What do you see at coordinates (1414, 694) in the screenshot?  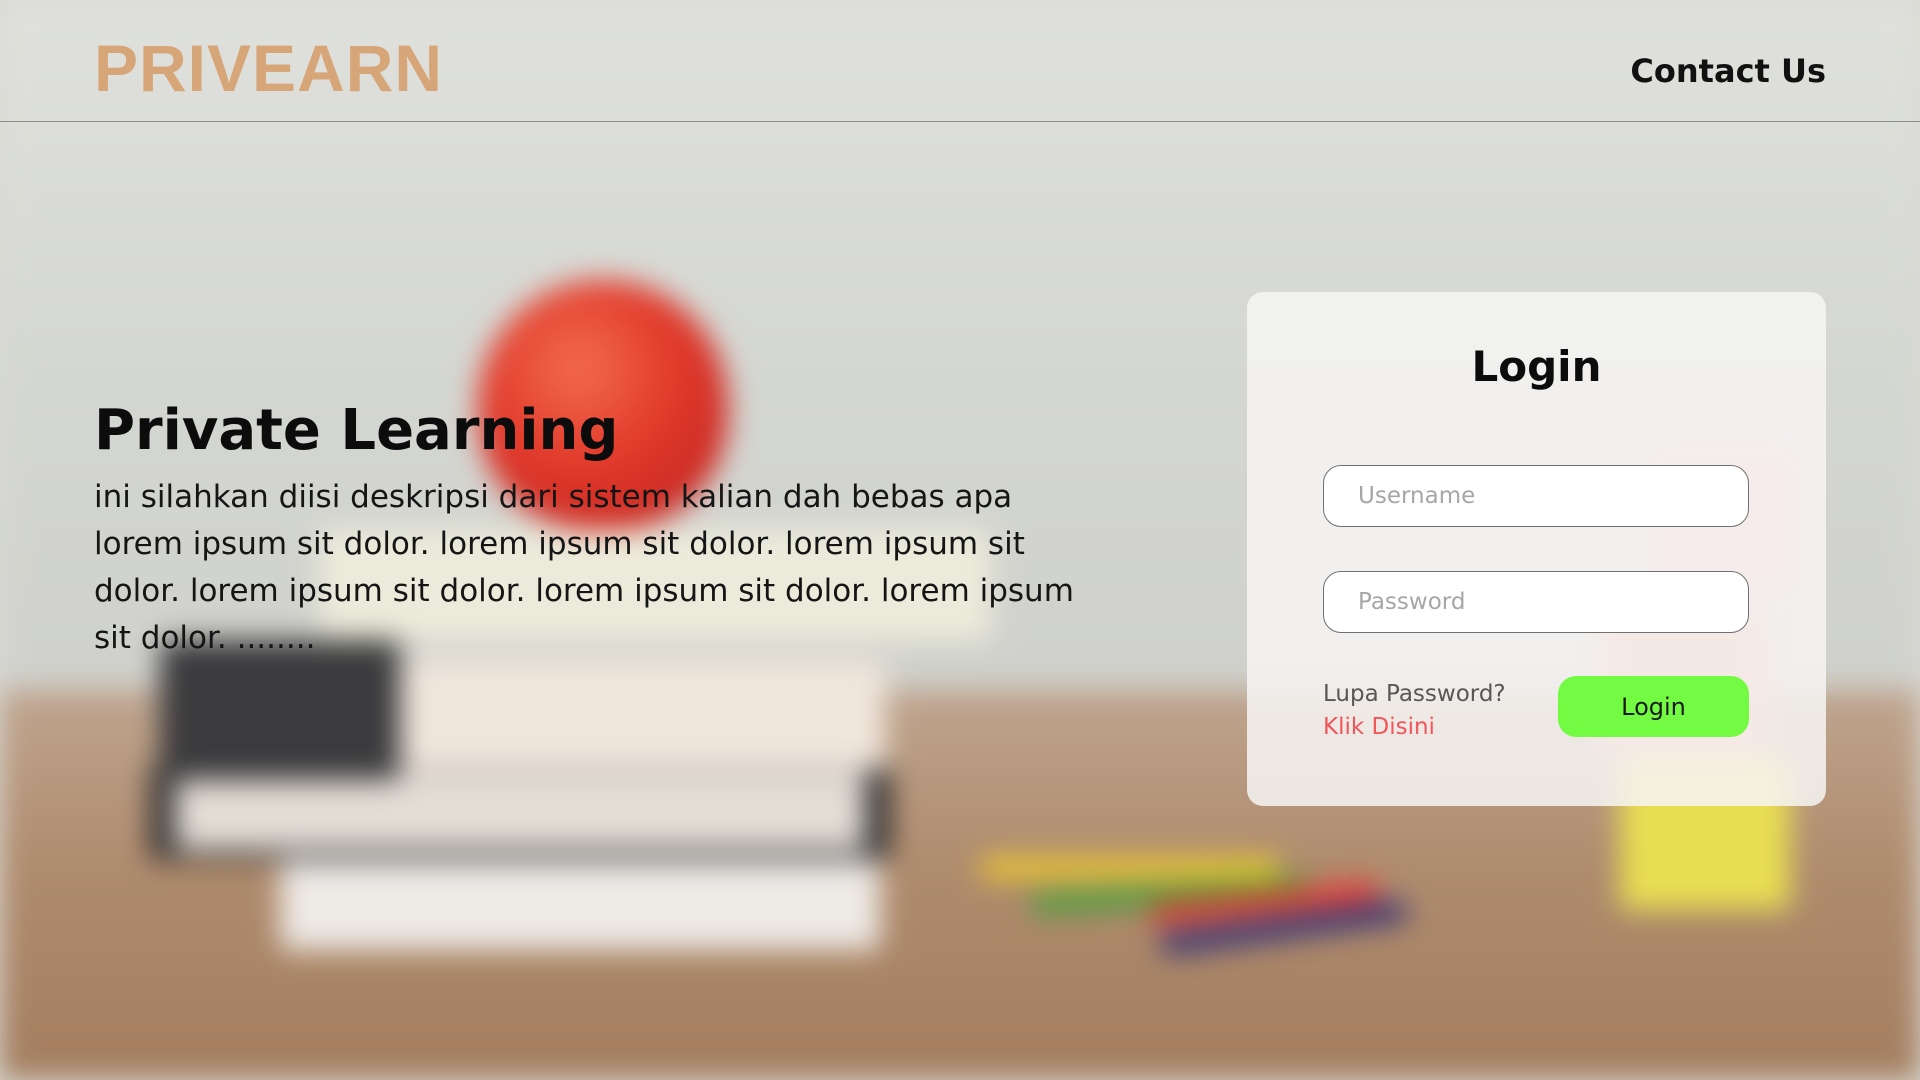 I see `forgot-password-text: Lupa Password?` at bounding box center [1414, 694].